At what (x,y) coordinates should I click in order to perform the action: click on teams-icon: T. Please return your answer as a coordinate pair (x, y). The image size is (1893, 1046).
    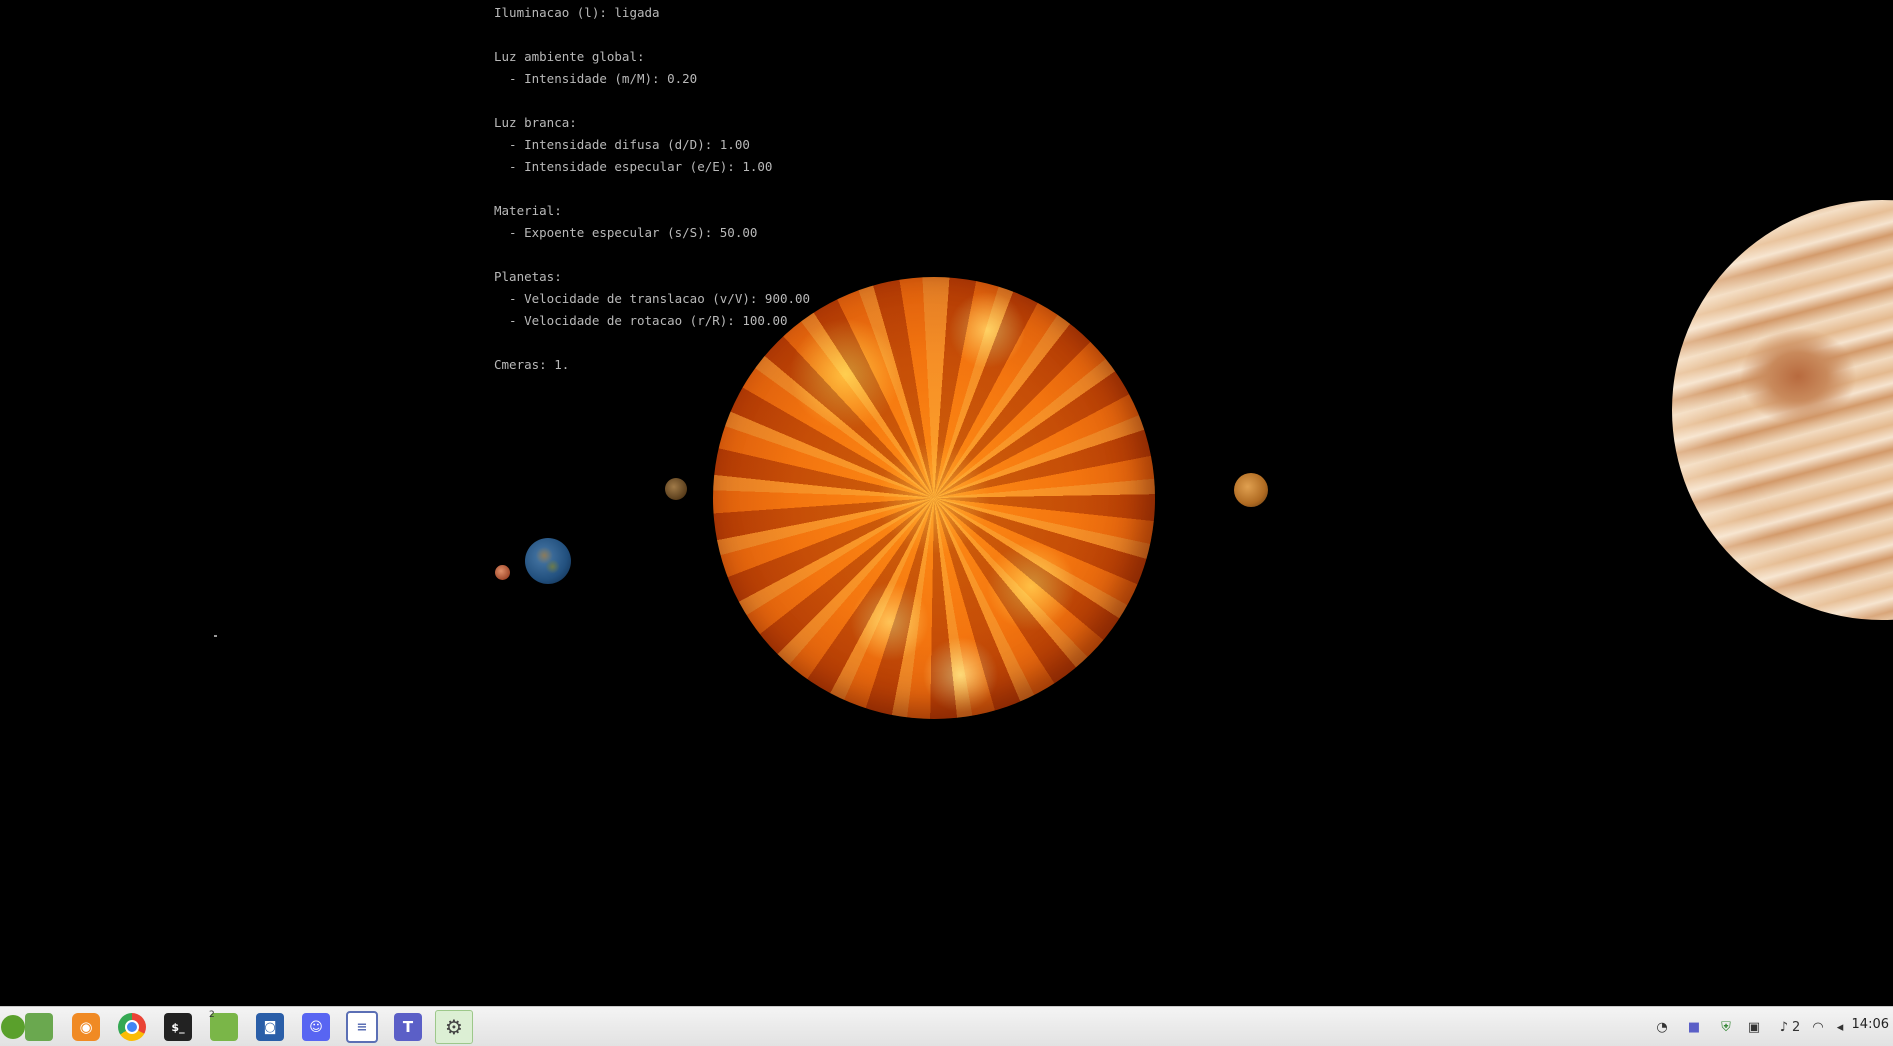
    Looking at the image, I should click on (408, 1027).